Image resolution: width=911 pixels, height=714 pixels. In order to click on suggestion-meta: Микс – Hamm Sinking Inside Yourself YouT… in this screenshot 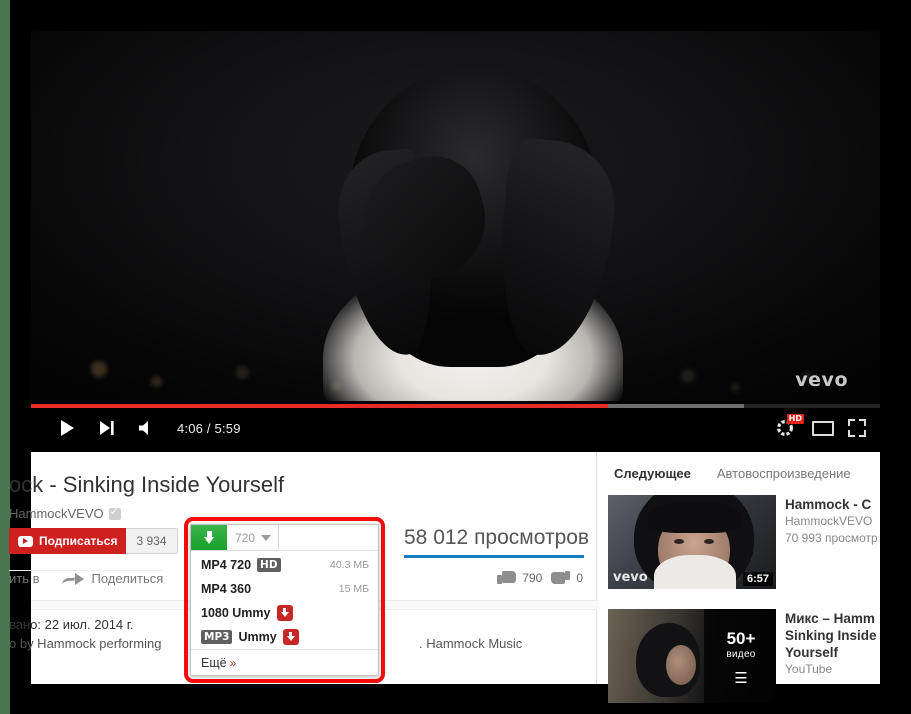, I will do `click(836, 656)`.